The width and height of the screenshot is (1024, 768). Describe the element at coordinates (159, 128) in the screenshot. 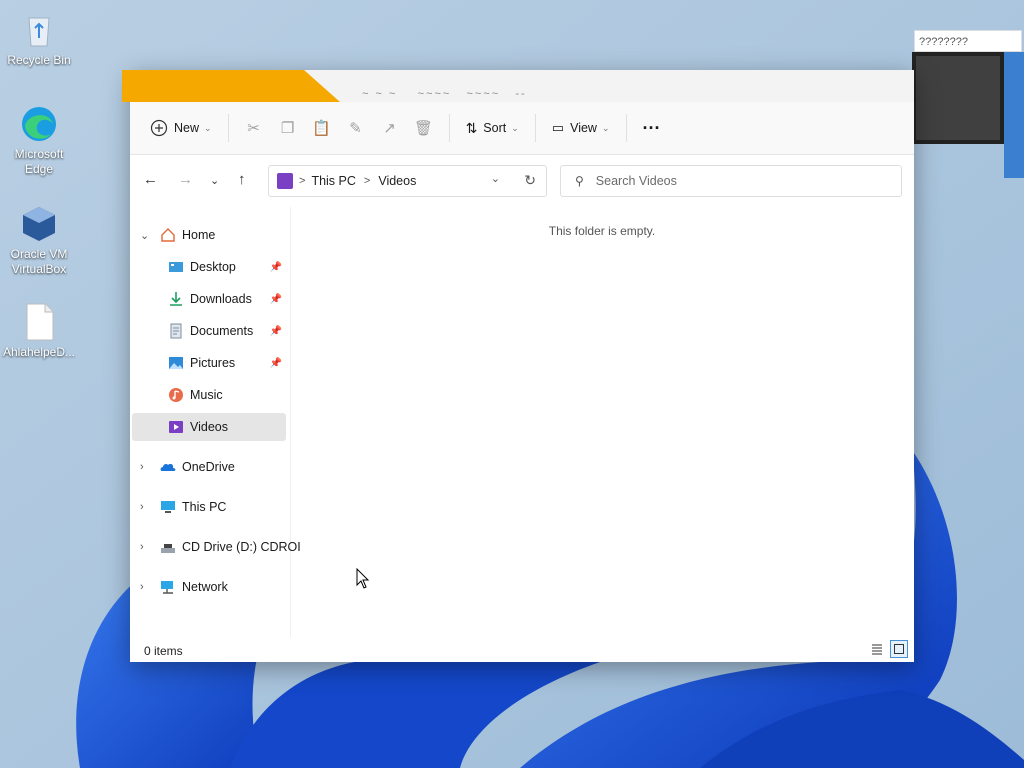

I see `plus-circle-icon` at that location.